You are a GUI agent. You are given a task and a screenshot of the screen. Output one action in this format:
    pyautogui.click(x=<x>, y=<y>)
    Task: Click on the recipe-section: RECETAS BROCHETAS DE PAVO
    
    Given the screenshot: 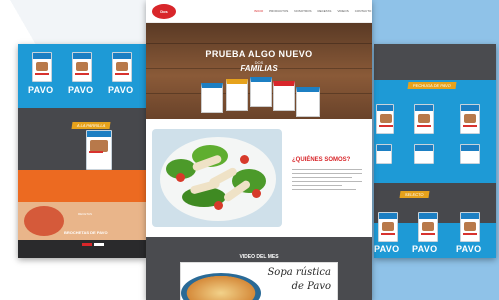 What is the action you would take?
    pyautogui.click(x=82, y=222)
    